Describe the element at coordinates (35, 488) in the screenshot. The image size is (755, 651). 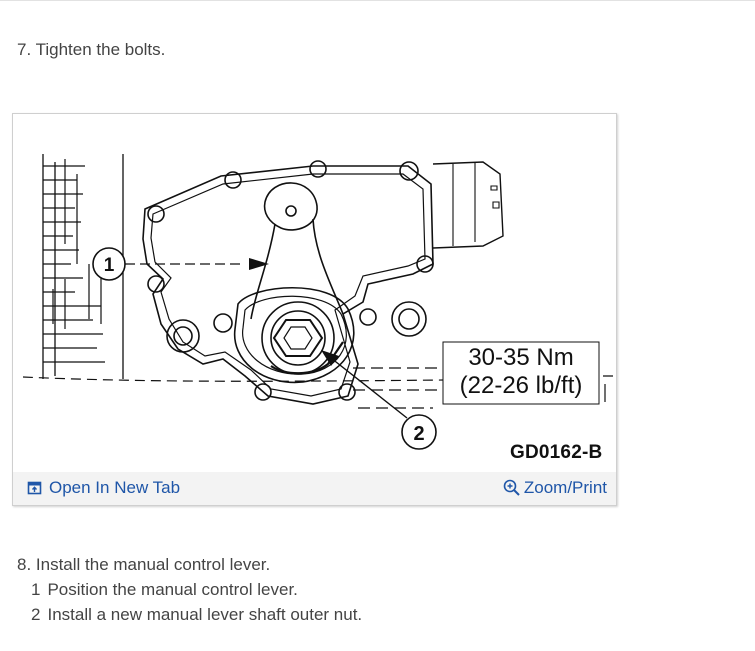
I see `open-in-new-tab-icon` at that location.